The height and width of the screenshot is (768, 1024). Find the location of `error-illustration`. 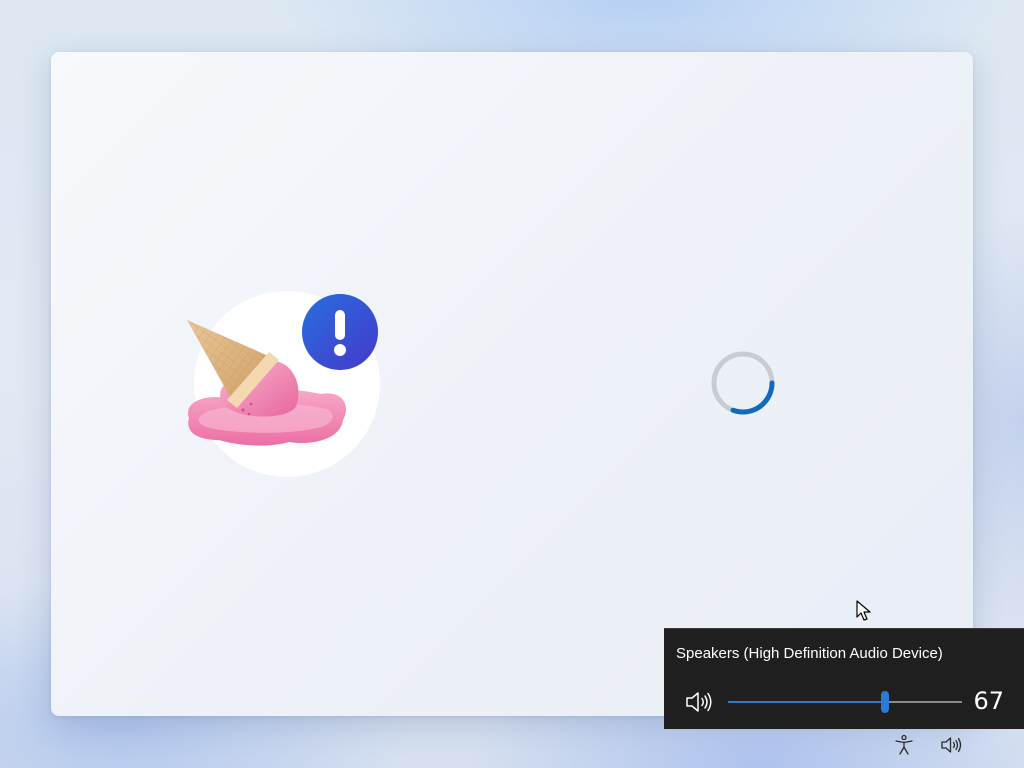

error-illustration is located at coordinates (281, 385).